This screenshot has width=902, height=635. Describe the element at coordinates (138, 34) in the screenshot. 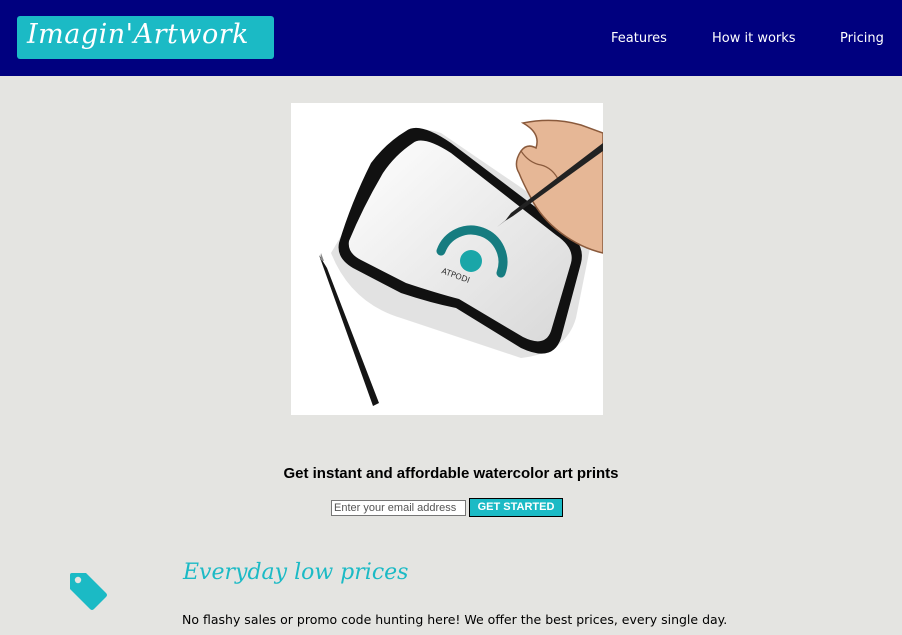

I see `logo-text: Imagin'Artwork` at that location.